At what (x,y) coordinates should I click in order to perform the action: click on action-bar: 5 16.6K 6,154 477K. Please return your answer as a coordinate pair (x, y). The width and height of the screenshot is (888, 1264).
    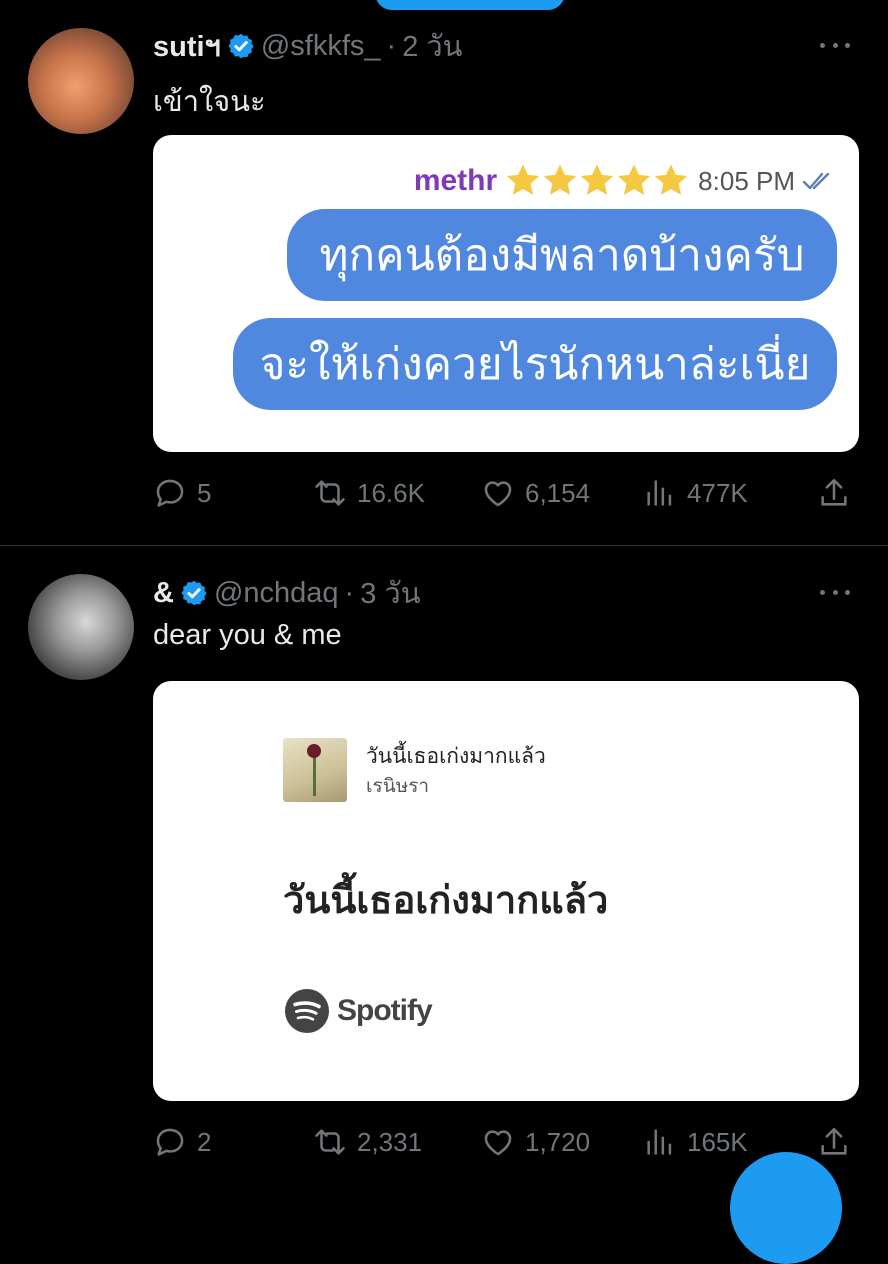
    Looking at the image, I should click on (506, 493).